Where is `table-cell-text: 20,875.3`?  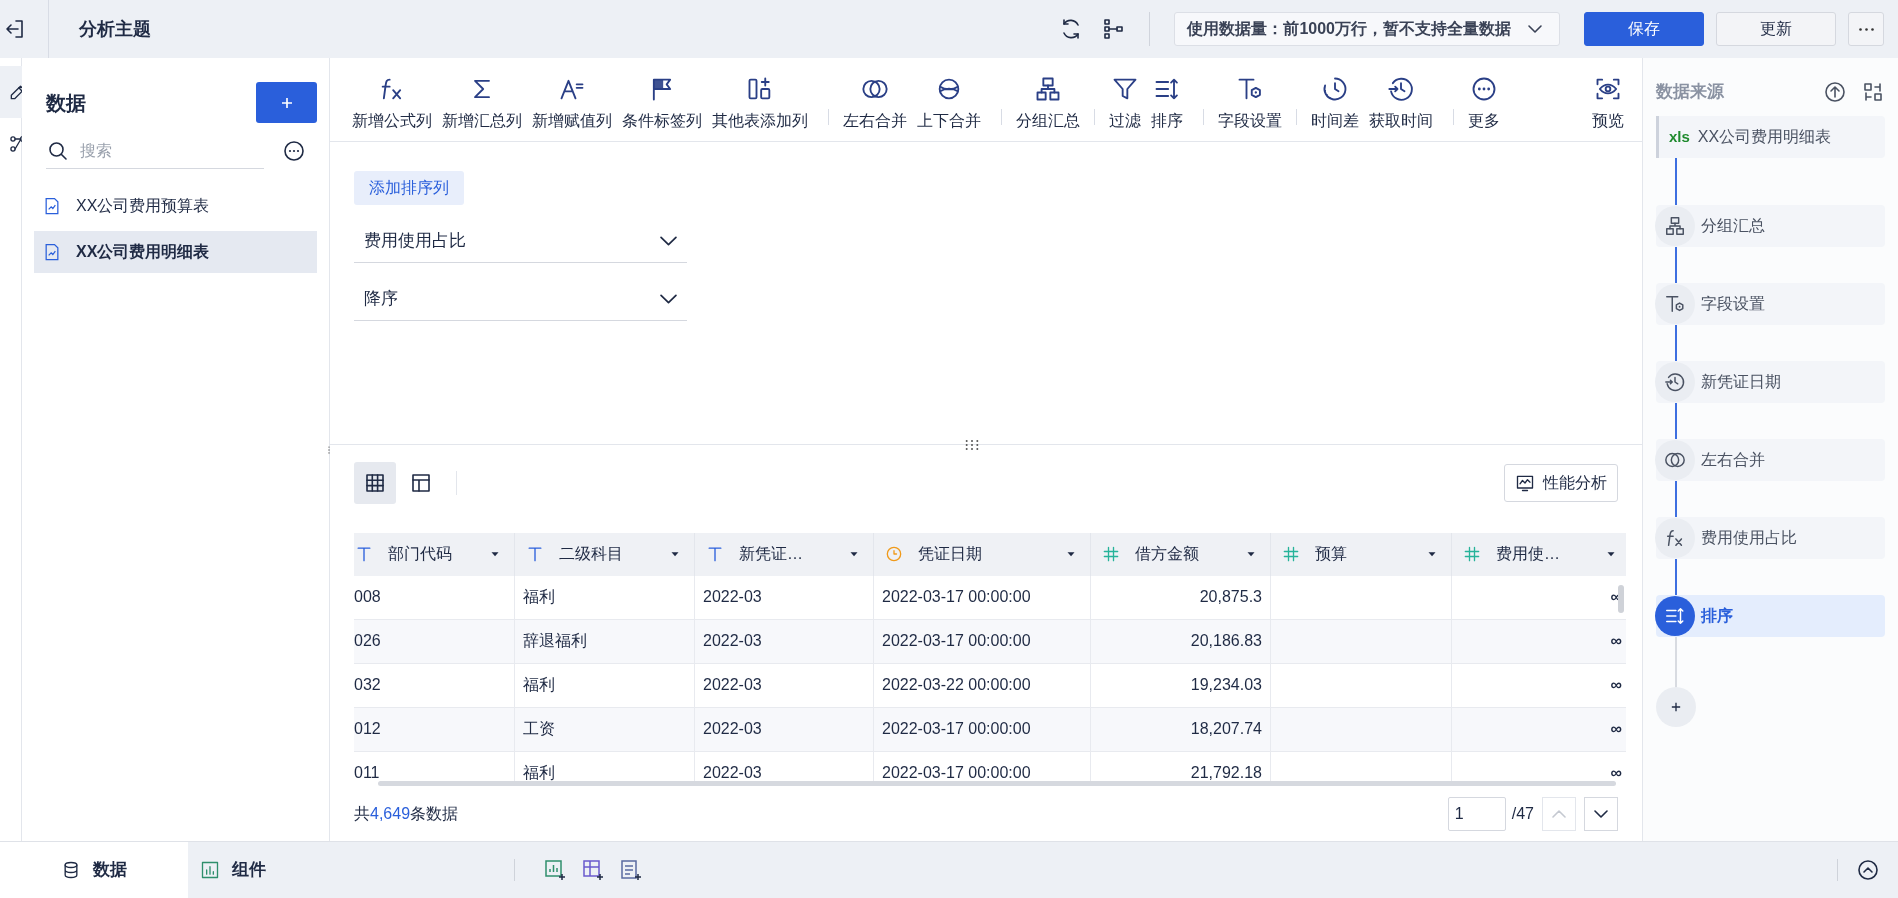 table-cell-text: 20,875.3 is located at coordinates (1230, 597).